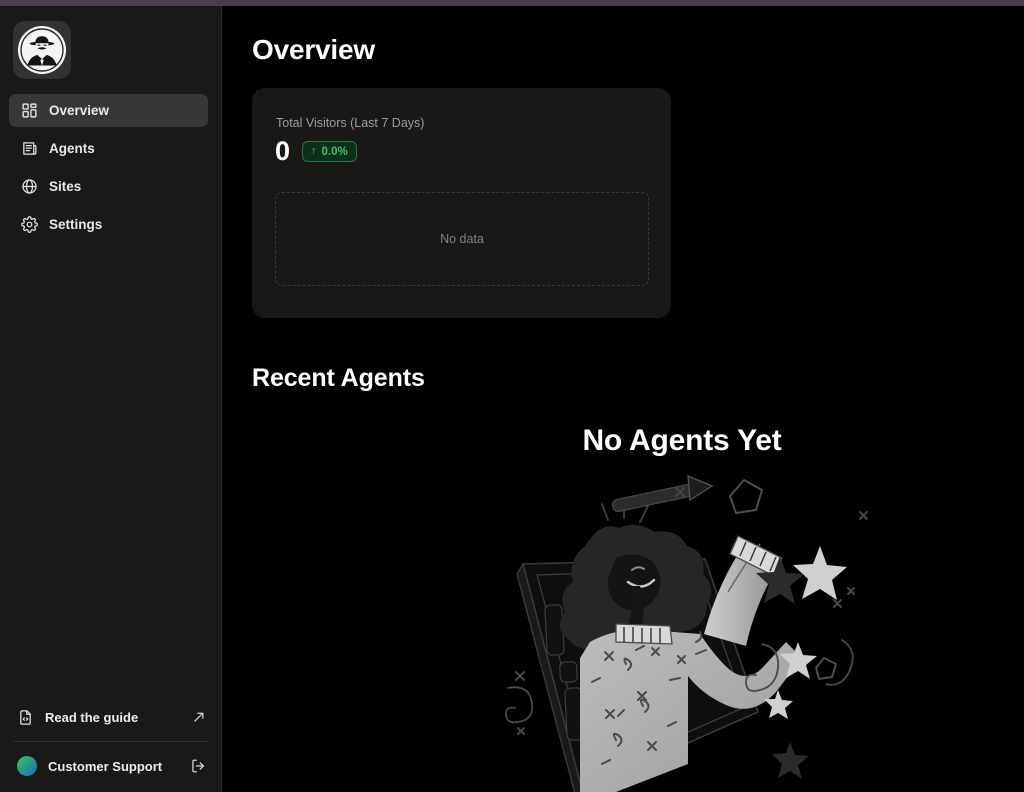  I want to click on sidebar-nav: Overview Agents Sites Settings, so click(108, 170).